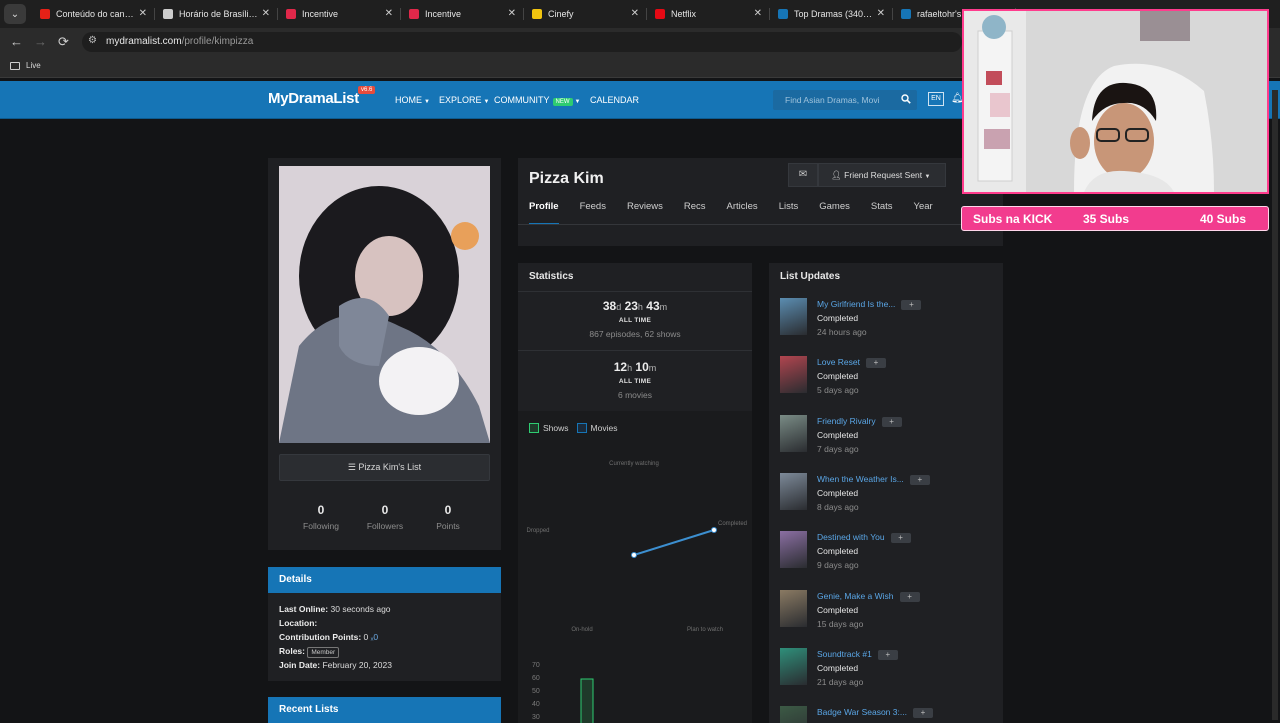 The image size is (1280, 723). I want to click on tab-title: Cinefy, so click(561, 14).